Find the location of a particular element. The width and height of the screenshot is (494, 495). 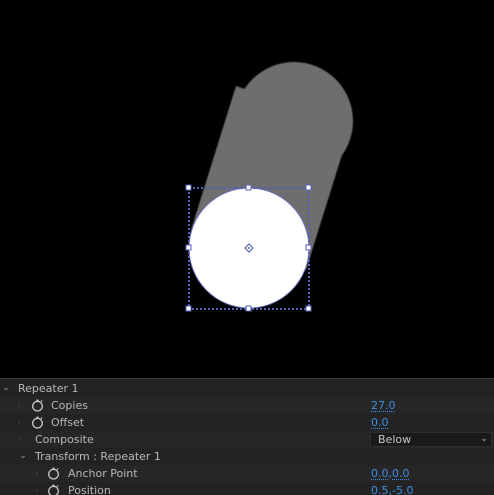

offset-value: 0.0 is located at coordinates (380, 422).